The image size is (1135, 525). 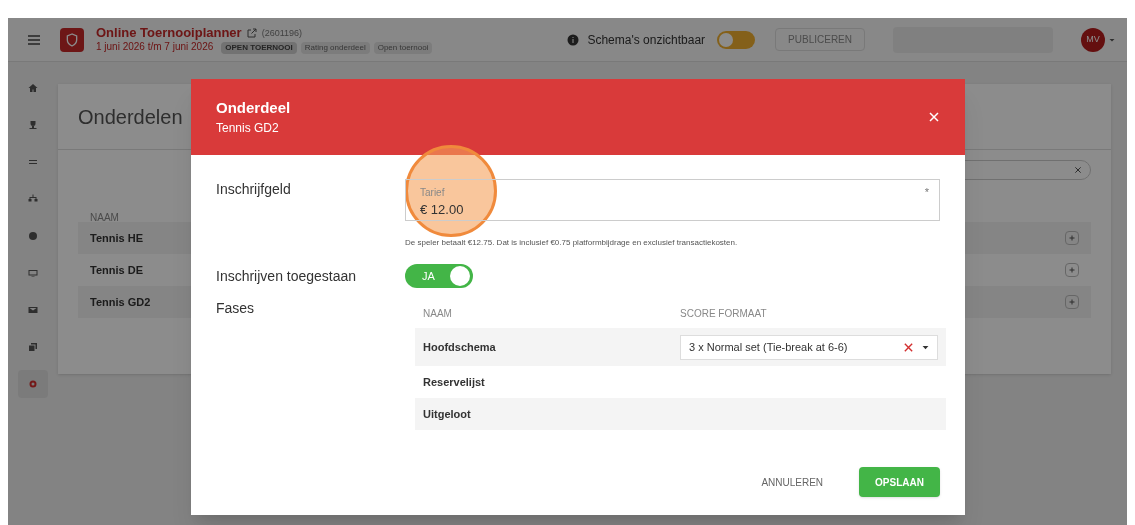 What do you see at coordinates (33, 199) in the screenshot?
I see `tree-icon` at bounding box center [33, 199].